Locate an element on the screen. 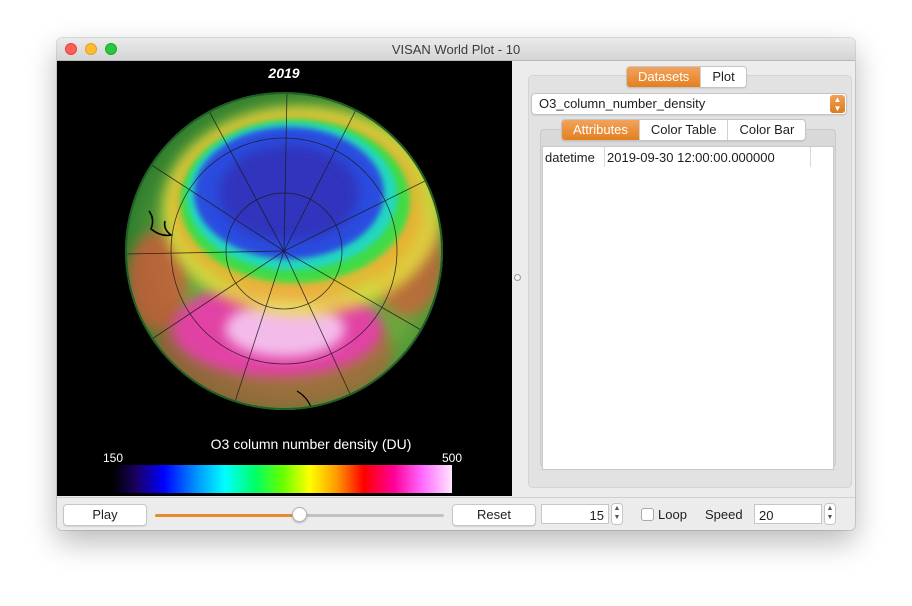  speed-stepper: ▲ ▼ is located at coordinates (830, 514).